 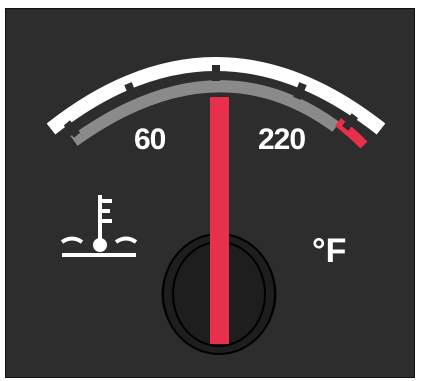 I want to click on gauge-tick-label-60: 60, so click(x=150, y=139).